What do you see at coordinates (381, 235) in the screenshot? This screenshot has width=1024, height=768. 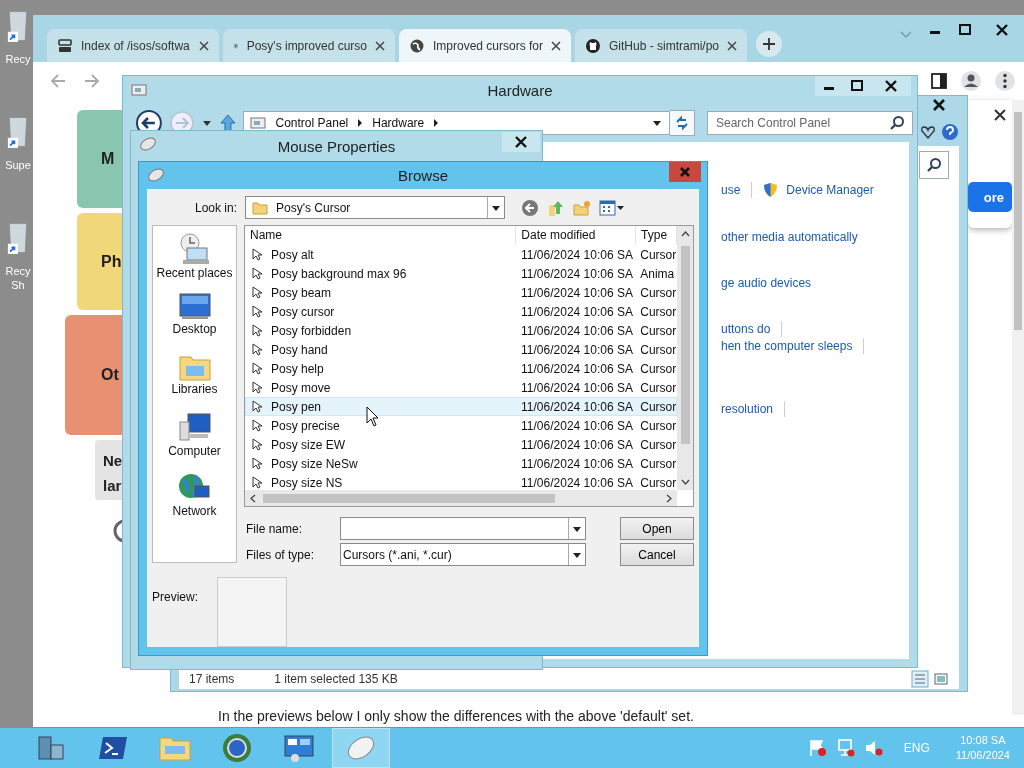 I see `column-header: Name` at bounding box center [381, 235].